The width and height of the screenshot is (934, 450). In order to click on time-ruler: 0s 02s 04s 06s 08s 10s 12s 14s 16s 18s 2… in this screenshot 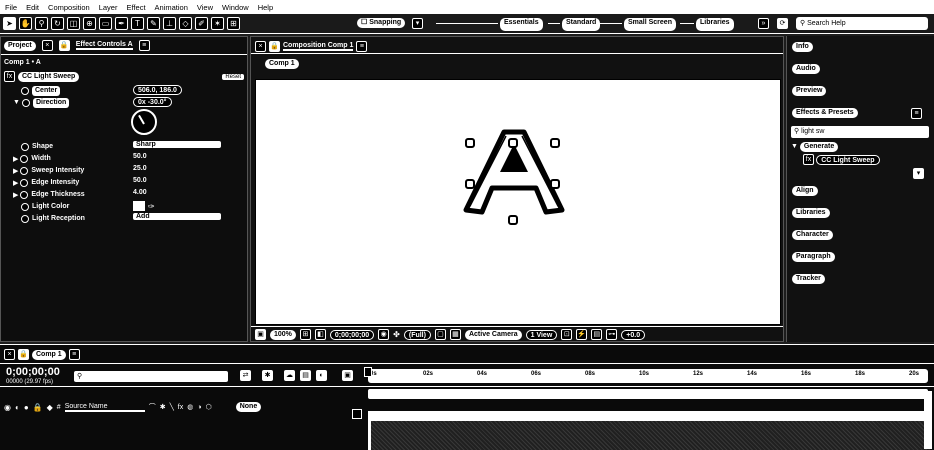, I will do `click(648, 376)`.